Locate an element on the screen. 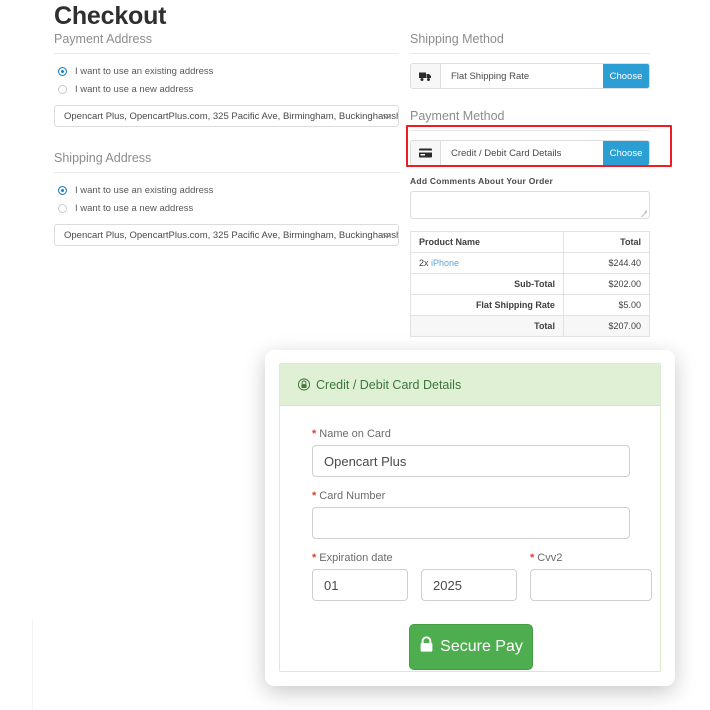 Image resolution: width=710 pixels, height=710 pixels. product-link: iPhone is located at coordinates (445, 263).